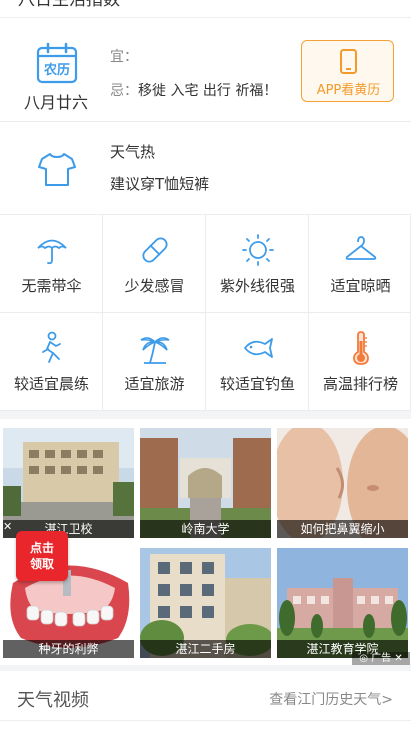 The width and height of the screenshot is (411, 731). Describe the element at coordinates (160, 184) in the screenshot. I see `clothing-advice: 建议穿T恤短裤` at that location.